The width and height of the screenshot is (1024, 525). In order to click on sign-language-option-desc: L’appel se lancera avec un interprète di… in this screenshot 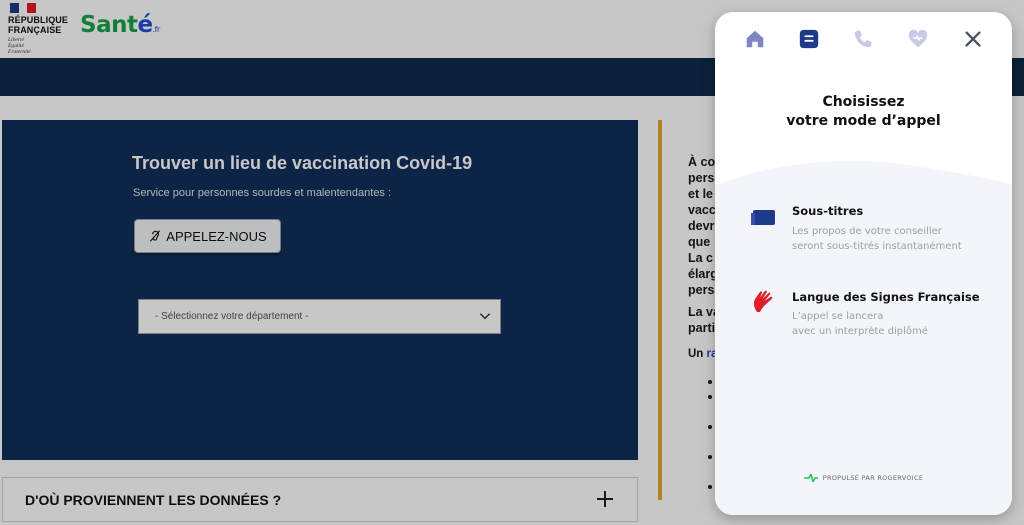, I will do `click(860, 324)`.